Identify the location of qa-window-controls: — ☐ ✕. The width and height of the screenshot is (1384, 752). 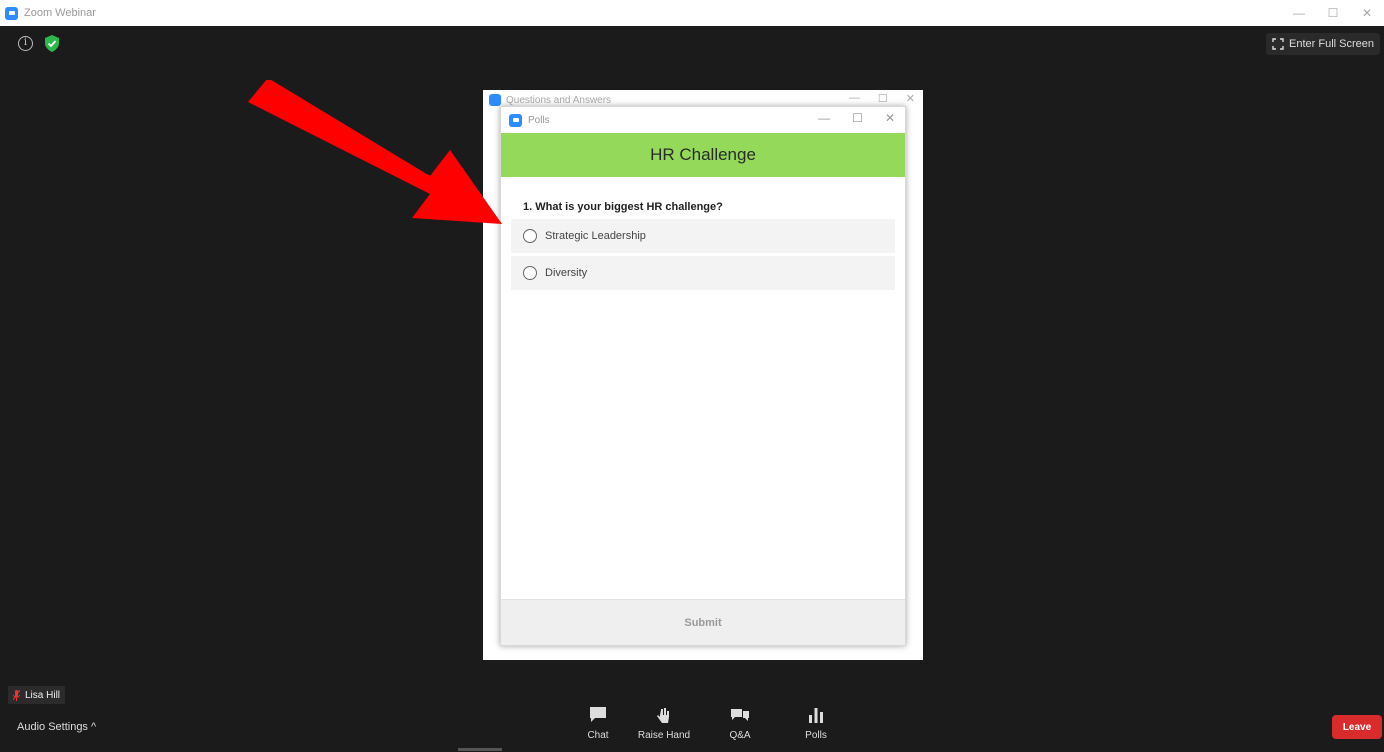
(882, 98).